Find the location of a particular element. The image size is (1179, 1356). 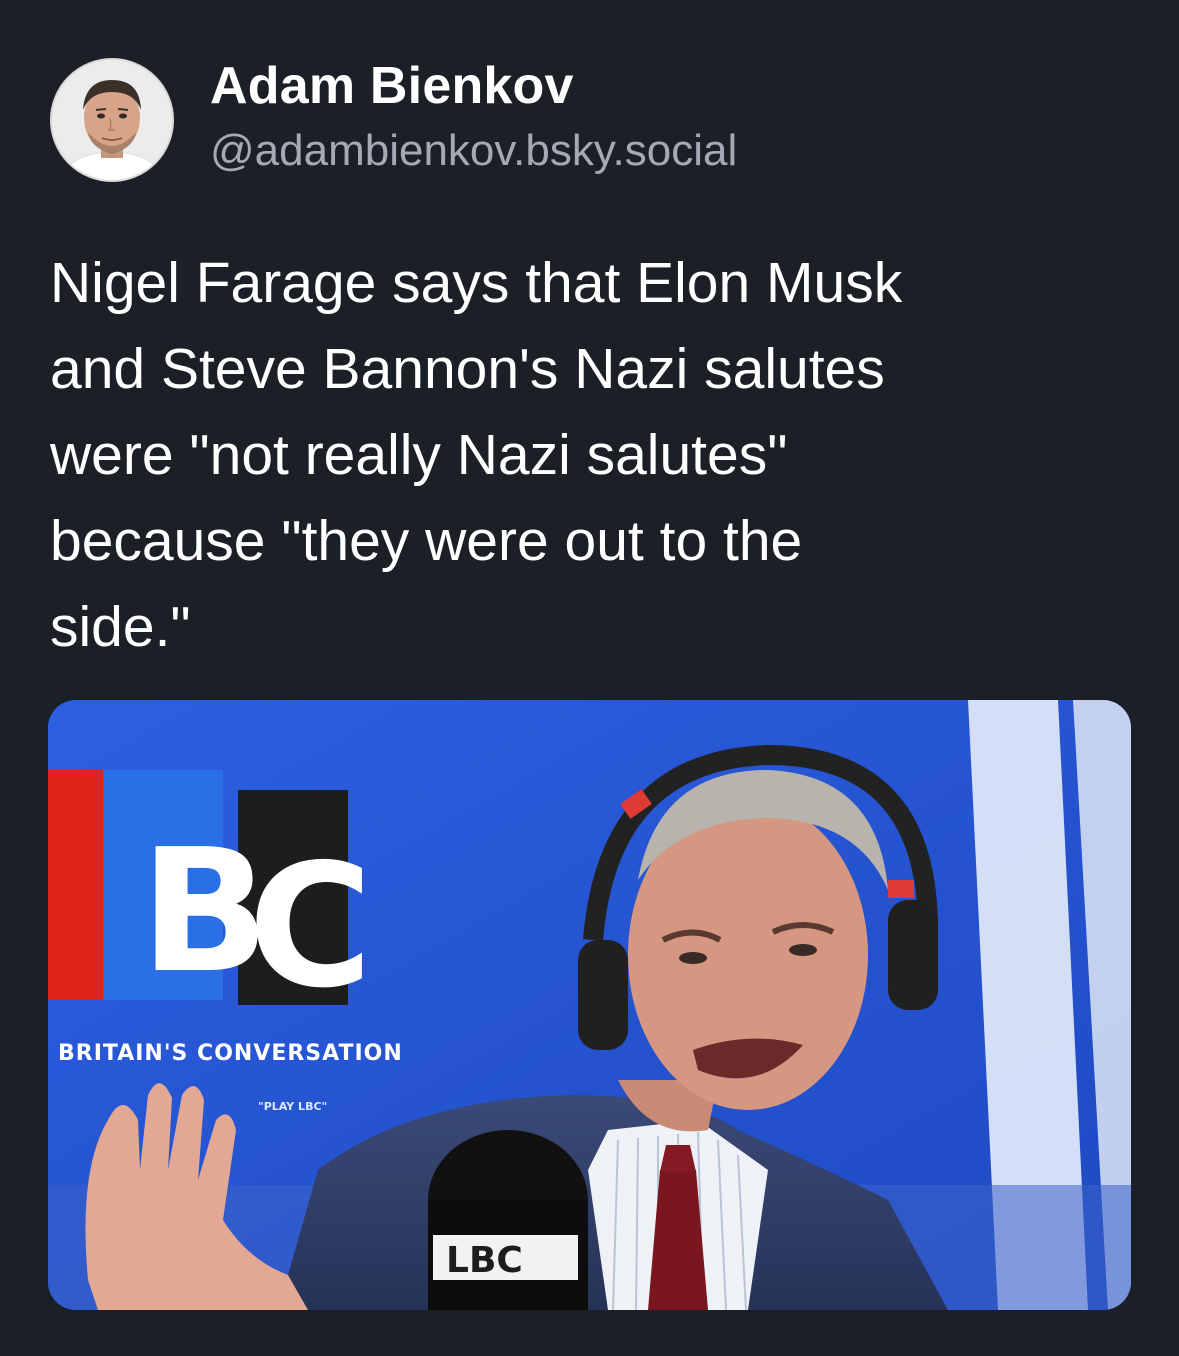

author-handle: @adambienkov.bsky.social is located at coordinates (473, 151).